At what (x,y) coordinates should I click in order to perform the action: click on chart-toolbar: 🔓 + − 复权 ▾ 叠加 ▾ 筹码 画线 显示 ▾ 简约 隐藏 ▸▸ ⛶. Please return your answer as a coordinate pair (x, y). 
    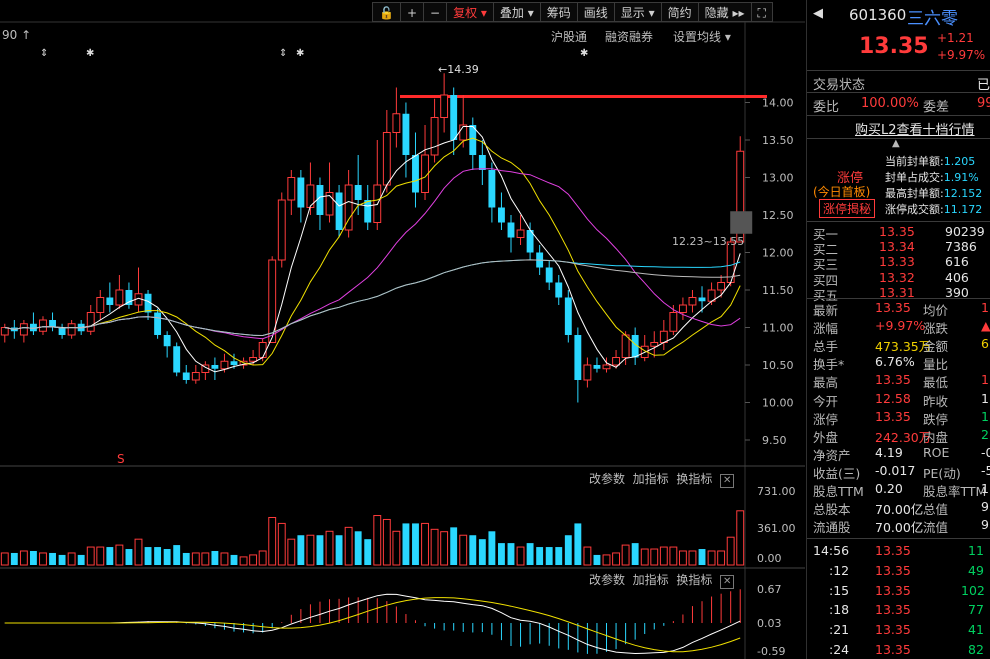
    Looking at the image, I should click on (572, 12).